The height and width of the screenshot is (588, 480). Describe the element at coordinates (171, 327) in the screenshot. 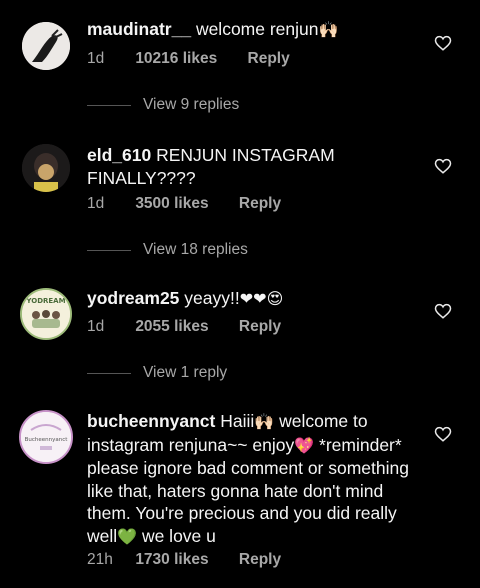

I see `likes-count: 2055 likes` at that location.